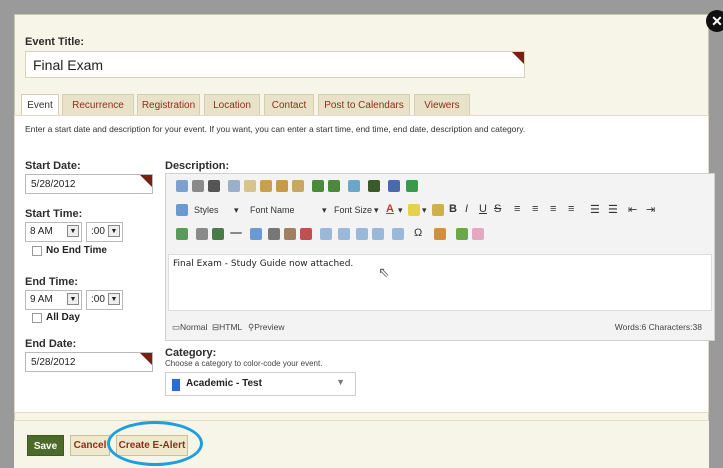 This screenshot has height=468, width=723. Describe the element at coordinates (218, 234) in the screenshot. I see `media-icon` at that location.